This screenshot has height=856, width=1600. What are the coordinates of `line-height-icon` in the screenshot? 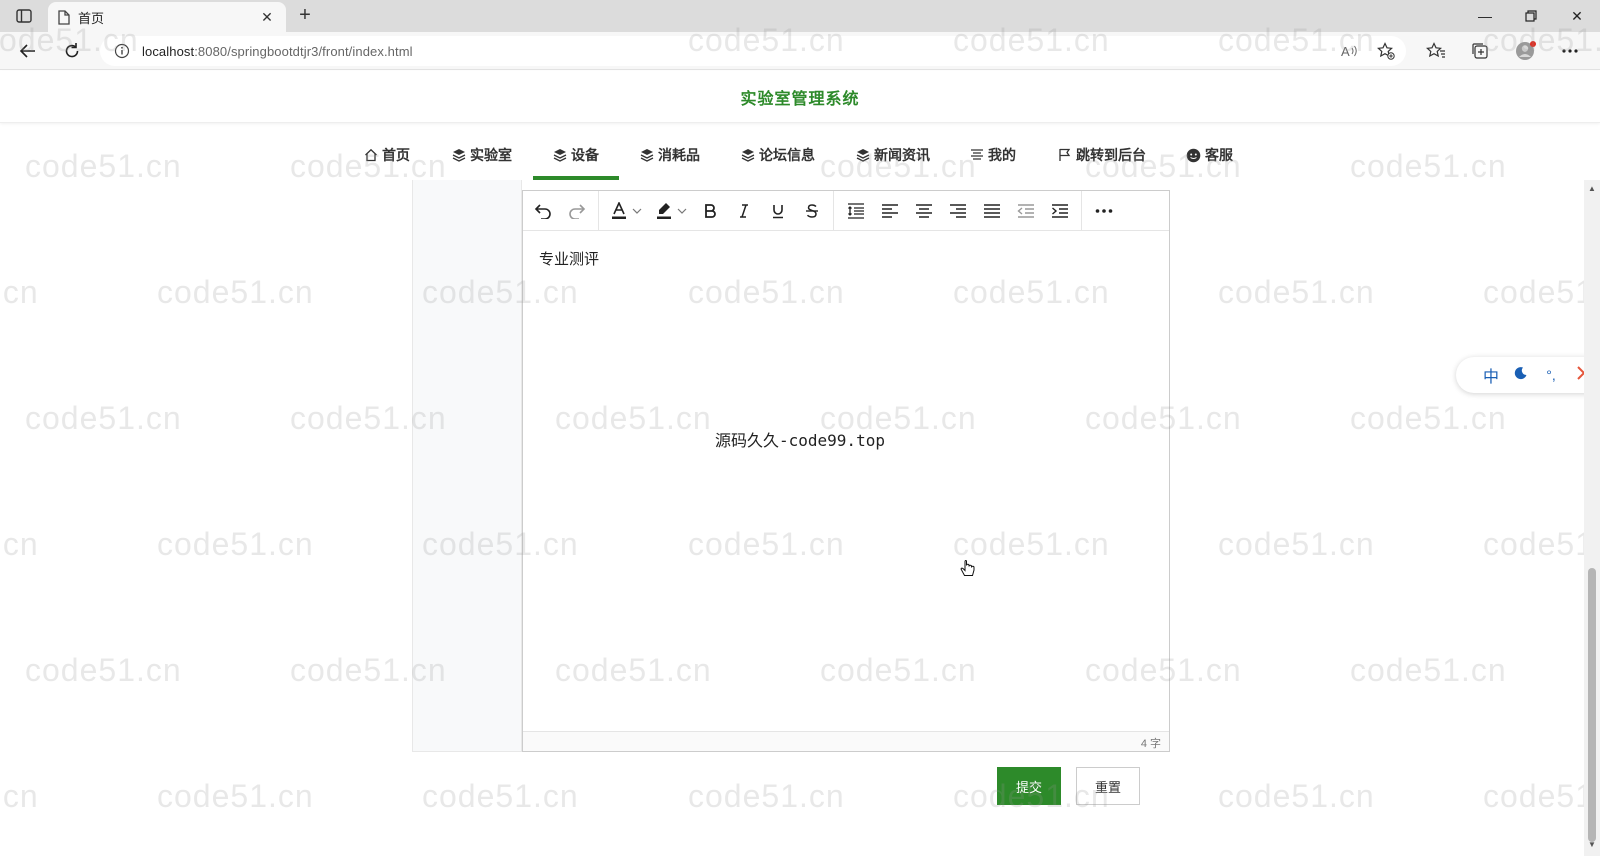 It's located at (856, 211).